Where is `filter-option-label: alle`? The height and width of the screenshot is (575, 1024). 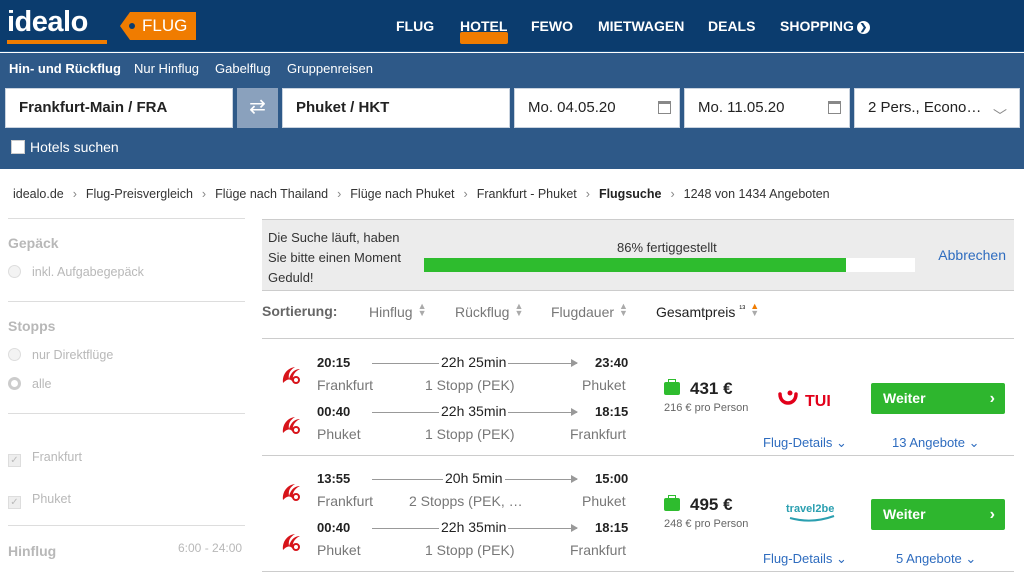 filter-option-label: alle is located at coordinates (42, 384).